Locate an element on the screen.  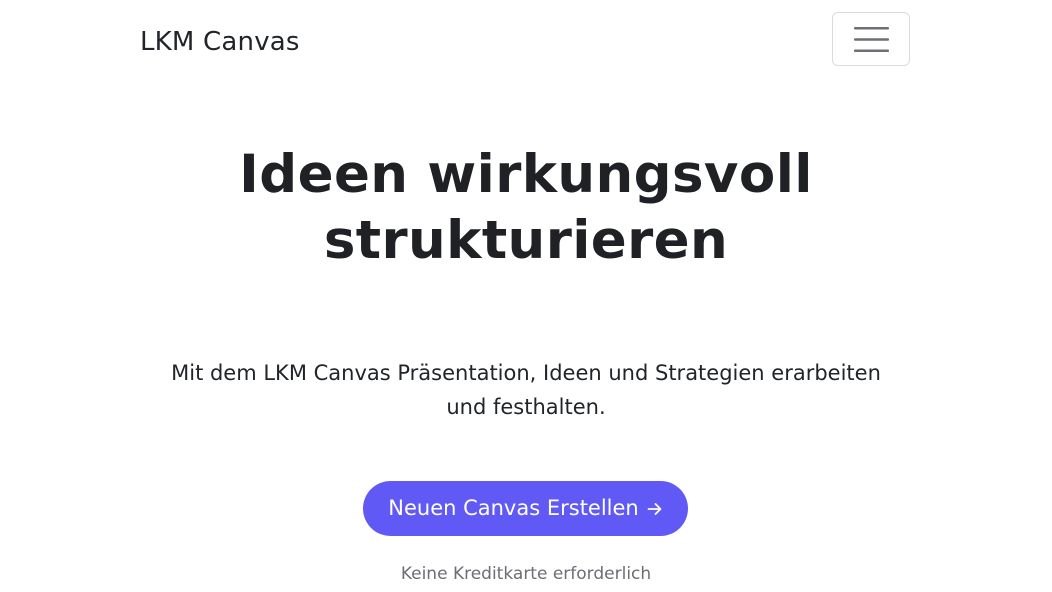
navbar: LKM Canvas is located at coordinates (526, 42).